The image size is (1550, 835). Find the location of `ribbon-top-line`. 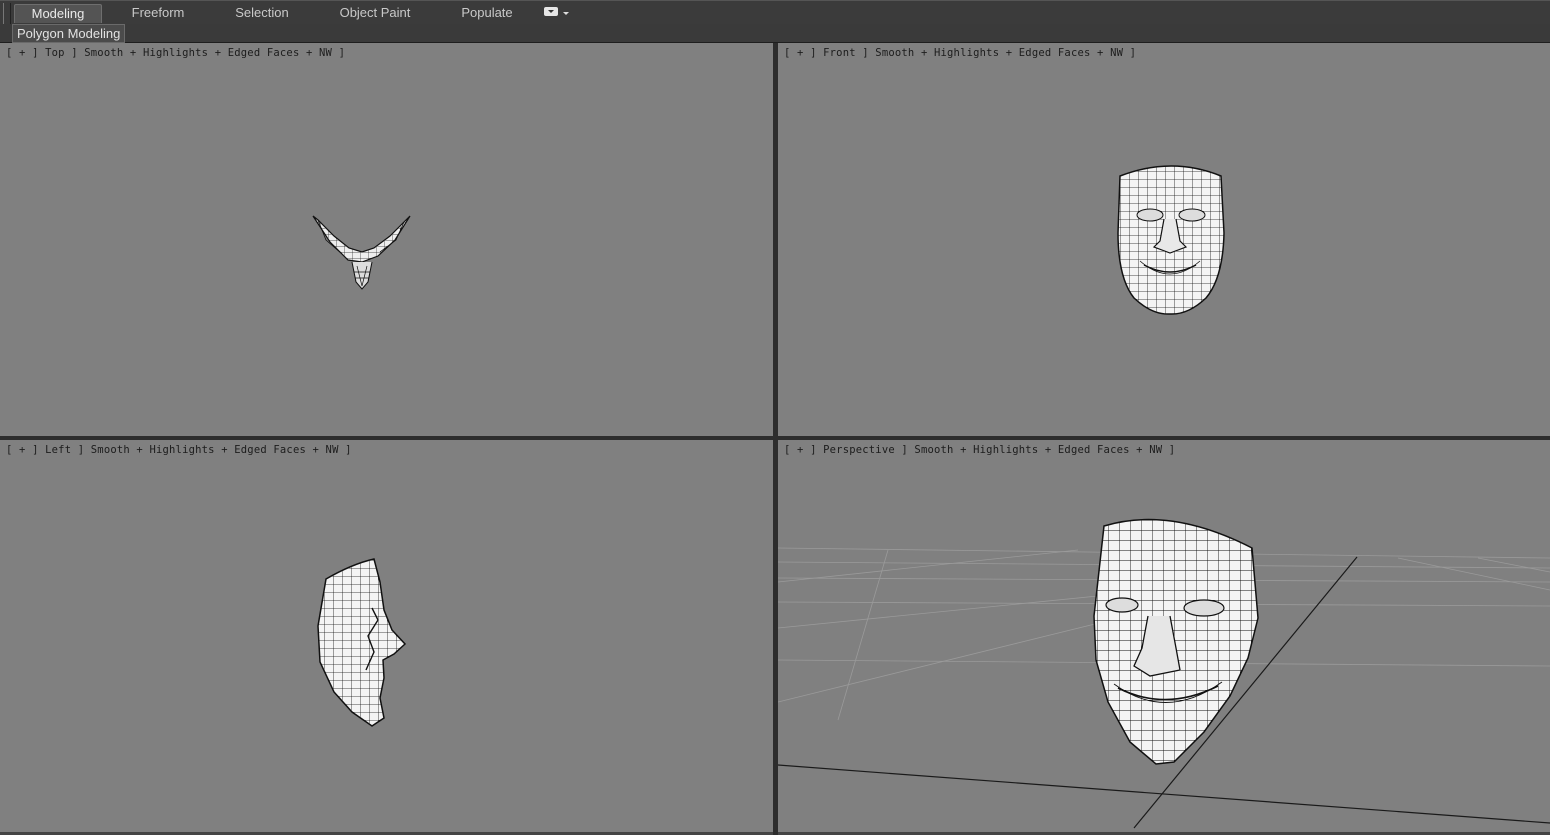

ribbon-top-line is located at coordinates (775, 0).